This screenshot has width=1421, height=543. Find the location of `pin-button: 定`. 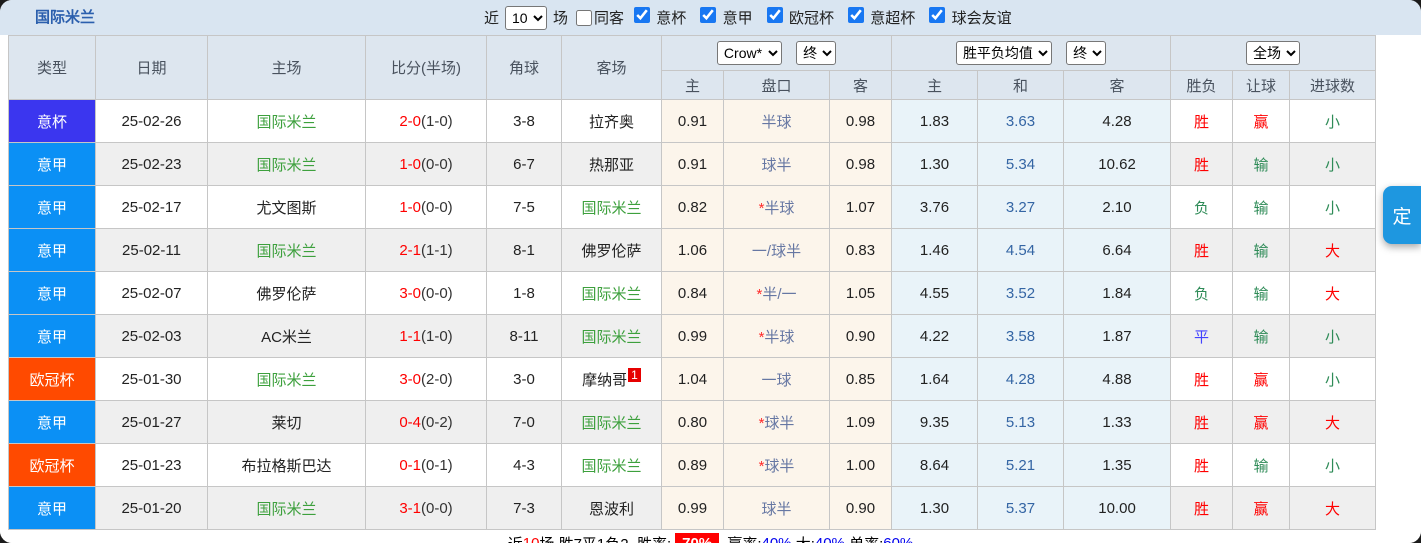

pin-button: 定 is located at coordinates (1402, 215).